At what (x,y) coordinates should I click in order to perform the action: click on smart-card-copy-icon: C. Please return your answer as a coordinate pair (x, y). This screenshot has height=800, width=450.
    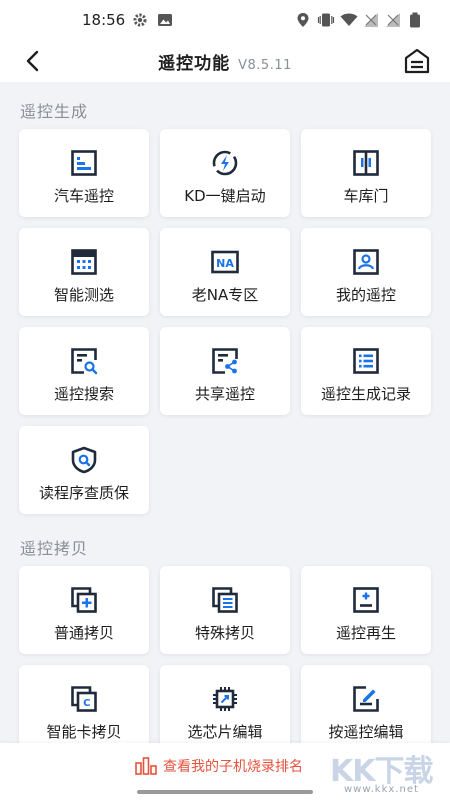
    Looking at the image, I should click on (84, 699).